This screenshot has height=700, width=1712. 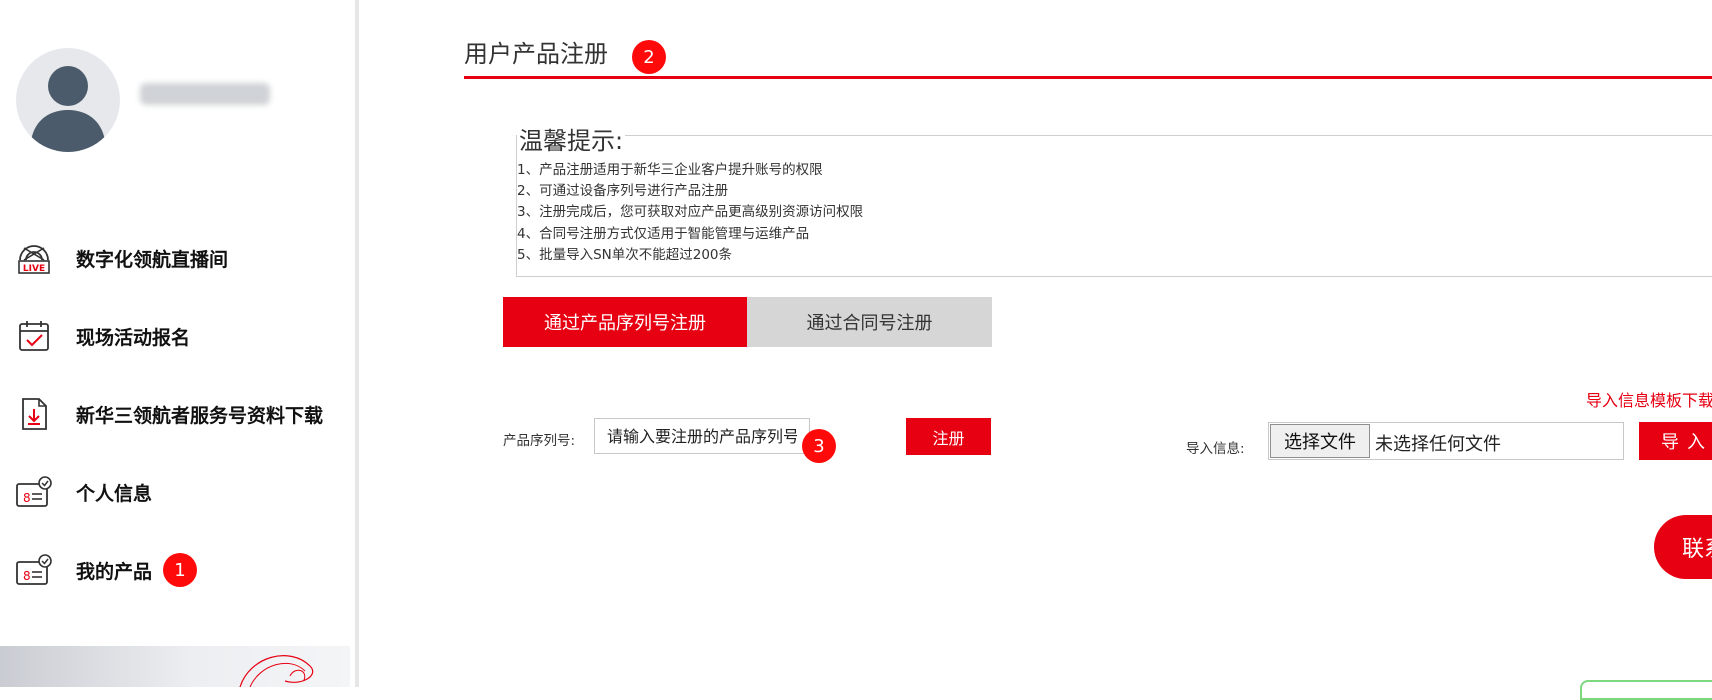 I want to click on promo-banner, so click(x=175, y=666).